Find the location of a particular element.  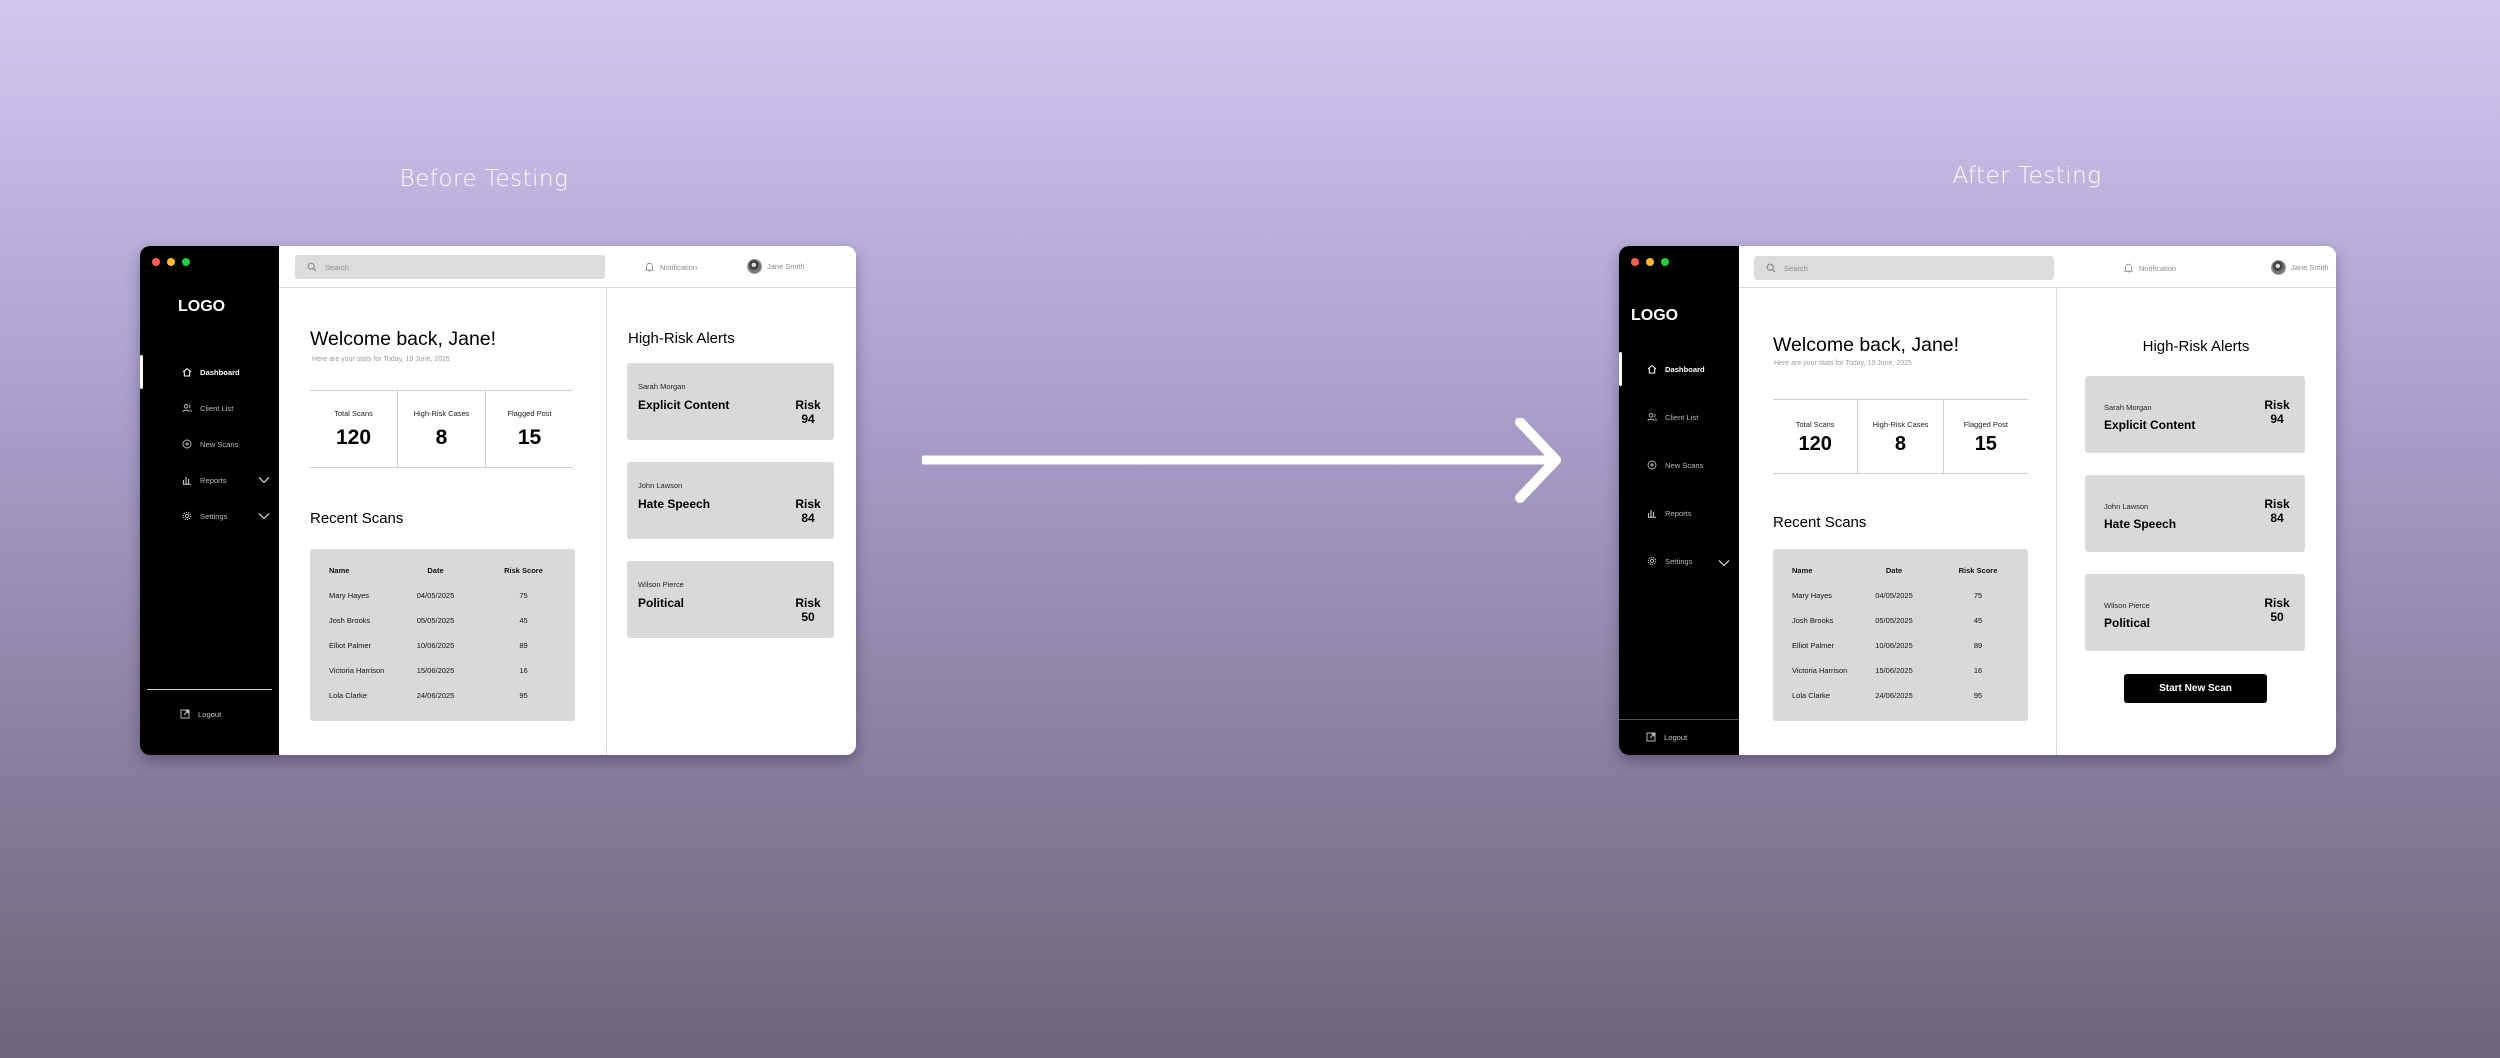

sidebar-item-label: Dashboard is located at coordinates (220, 372).